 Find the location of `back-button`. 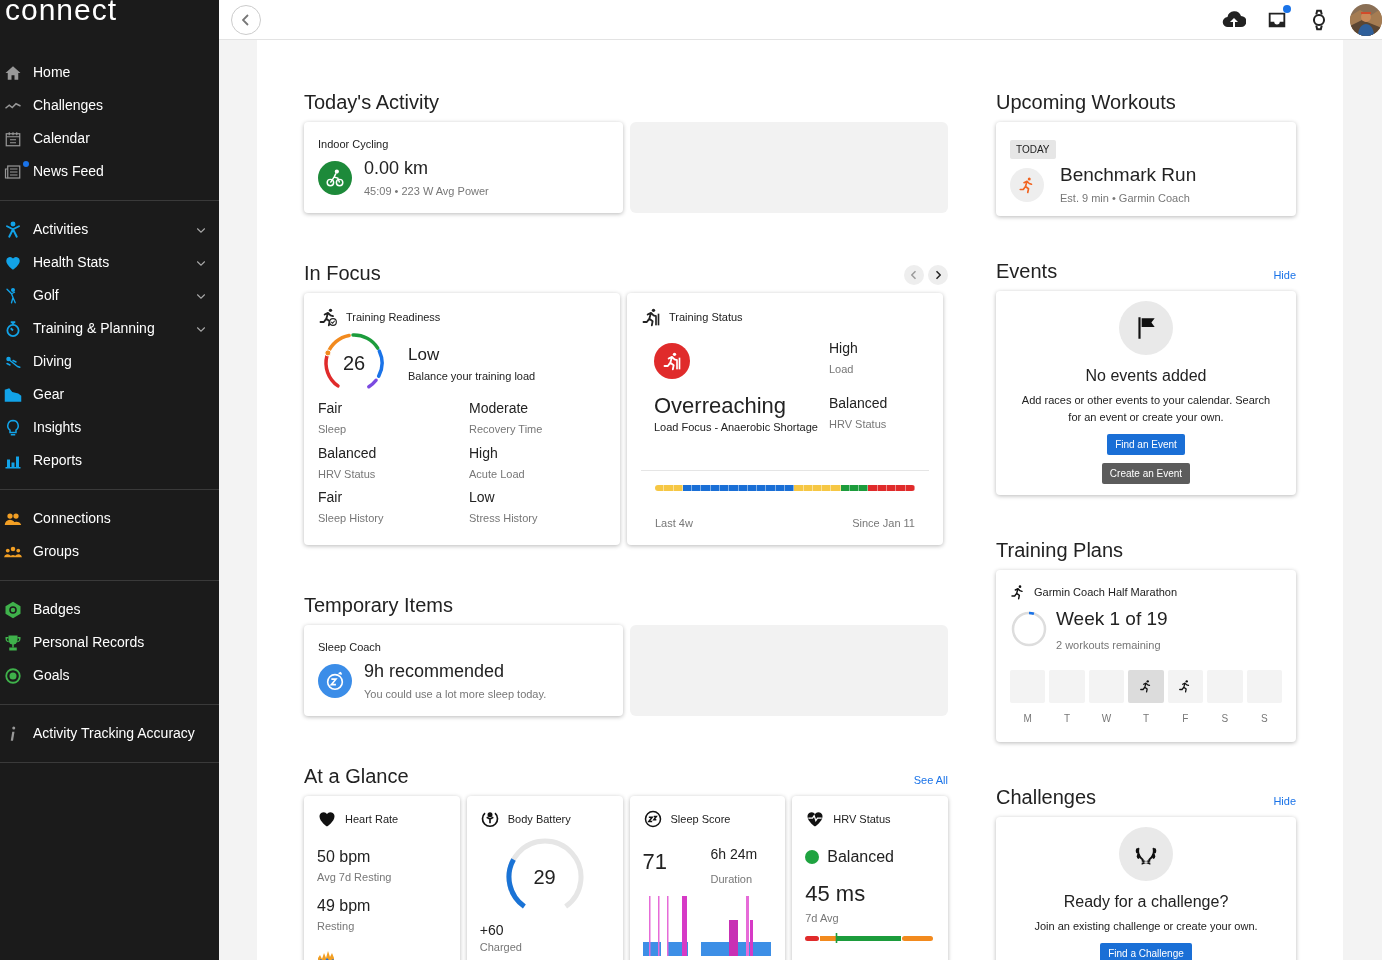

back-button is located at coordinates (246, 19).